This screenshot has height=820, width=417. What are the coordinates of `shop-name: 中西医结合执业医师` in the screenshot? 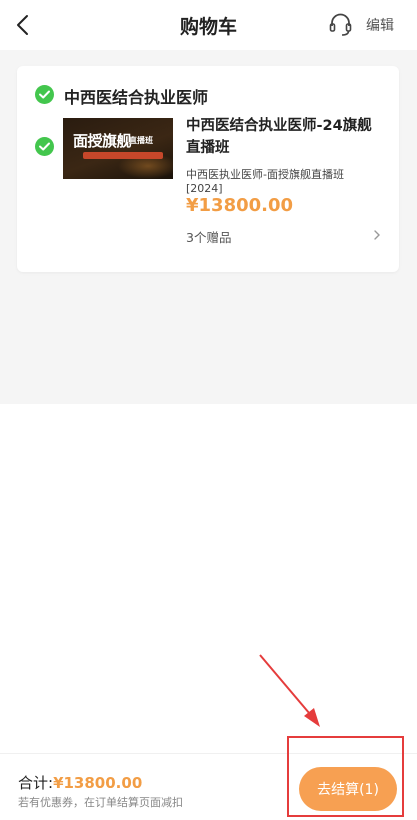 It's located at (136, 97).